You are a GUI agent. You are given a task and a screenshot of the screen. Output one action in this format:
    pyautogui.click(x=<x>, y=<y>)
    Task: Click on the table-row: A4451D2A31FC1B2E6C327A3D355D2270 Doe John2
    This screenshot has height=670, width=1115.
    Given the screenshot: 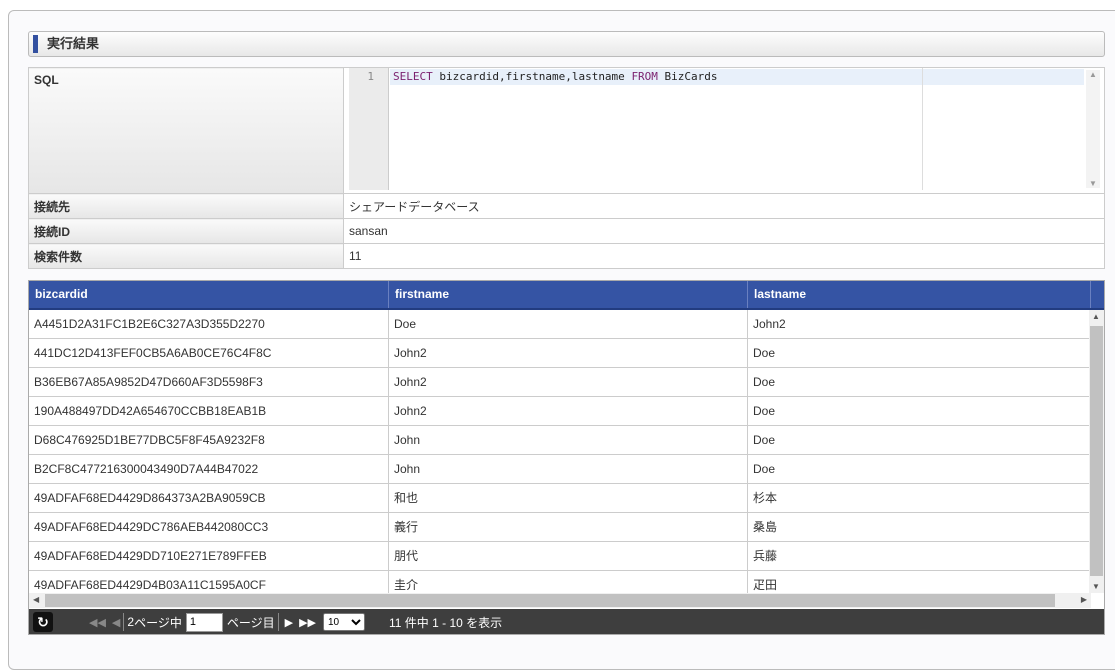 What is the action you would take?
    pyautogui.click(x=560, y=324)
    